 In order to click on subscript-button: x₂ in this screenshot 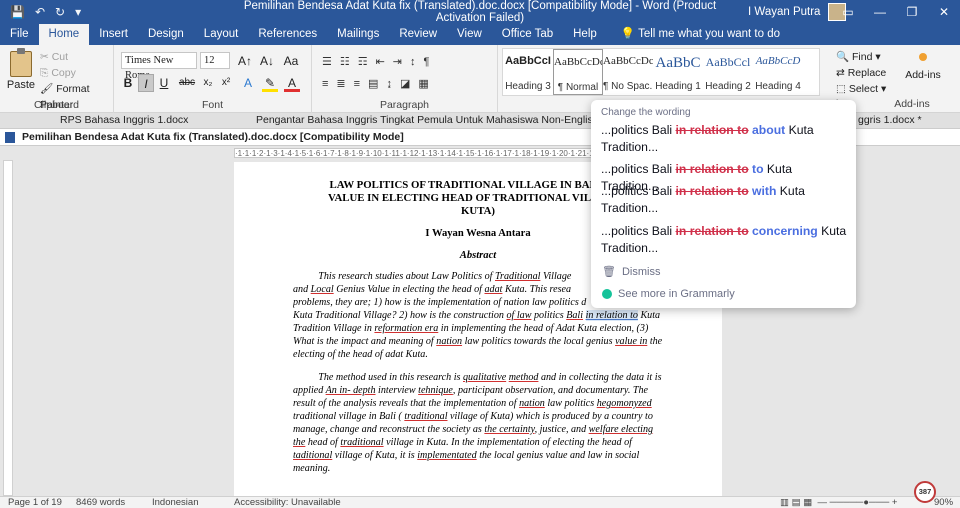, I will do `click(208, 83)`.